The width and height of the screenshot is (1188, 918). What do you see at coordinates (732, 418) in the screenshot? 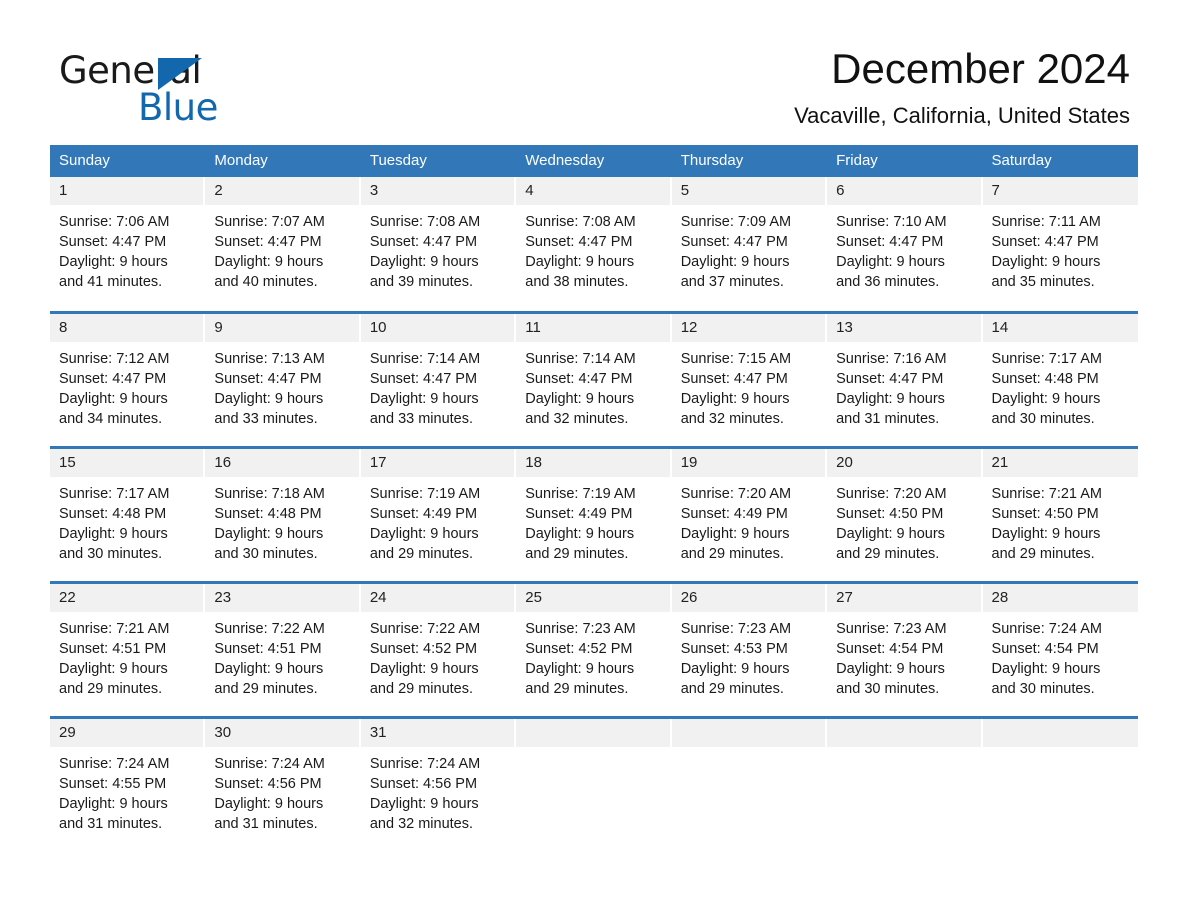
I see `daylight-duration-line2: and 32 minutes.` at bounding box center [732, 418].